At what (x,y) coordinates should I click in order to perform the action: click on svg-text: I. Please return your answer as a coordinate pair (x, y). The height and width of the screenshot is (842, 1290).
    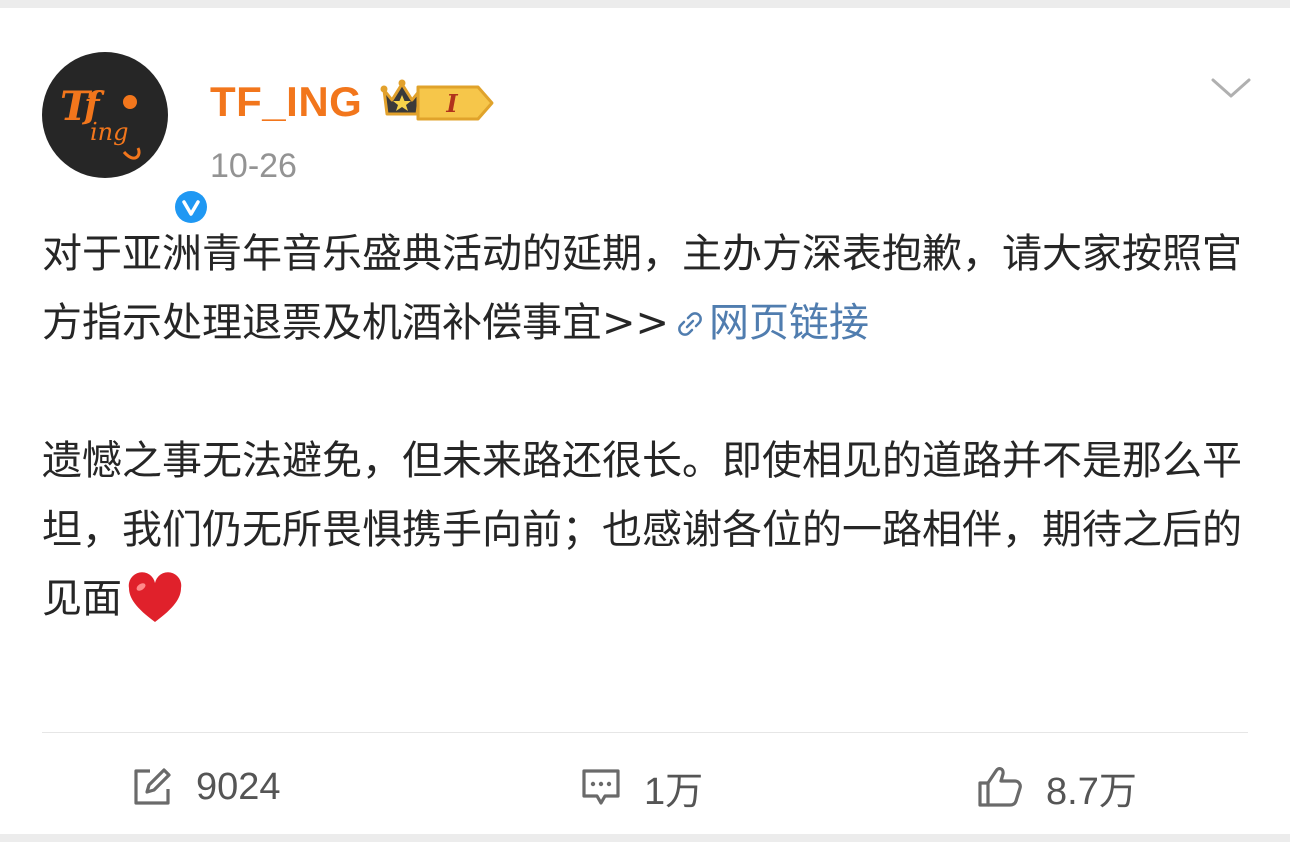
    Looking at the image, I should click on (451, 103).